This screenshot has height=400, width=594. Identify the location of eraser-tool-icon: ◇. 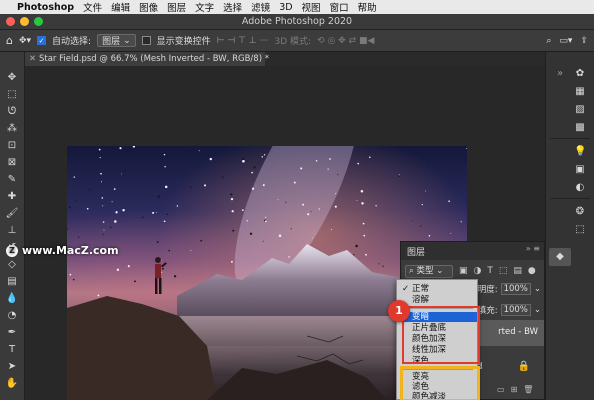
(12, 265).